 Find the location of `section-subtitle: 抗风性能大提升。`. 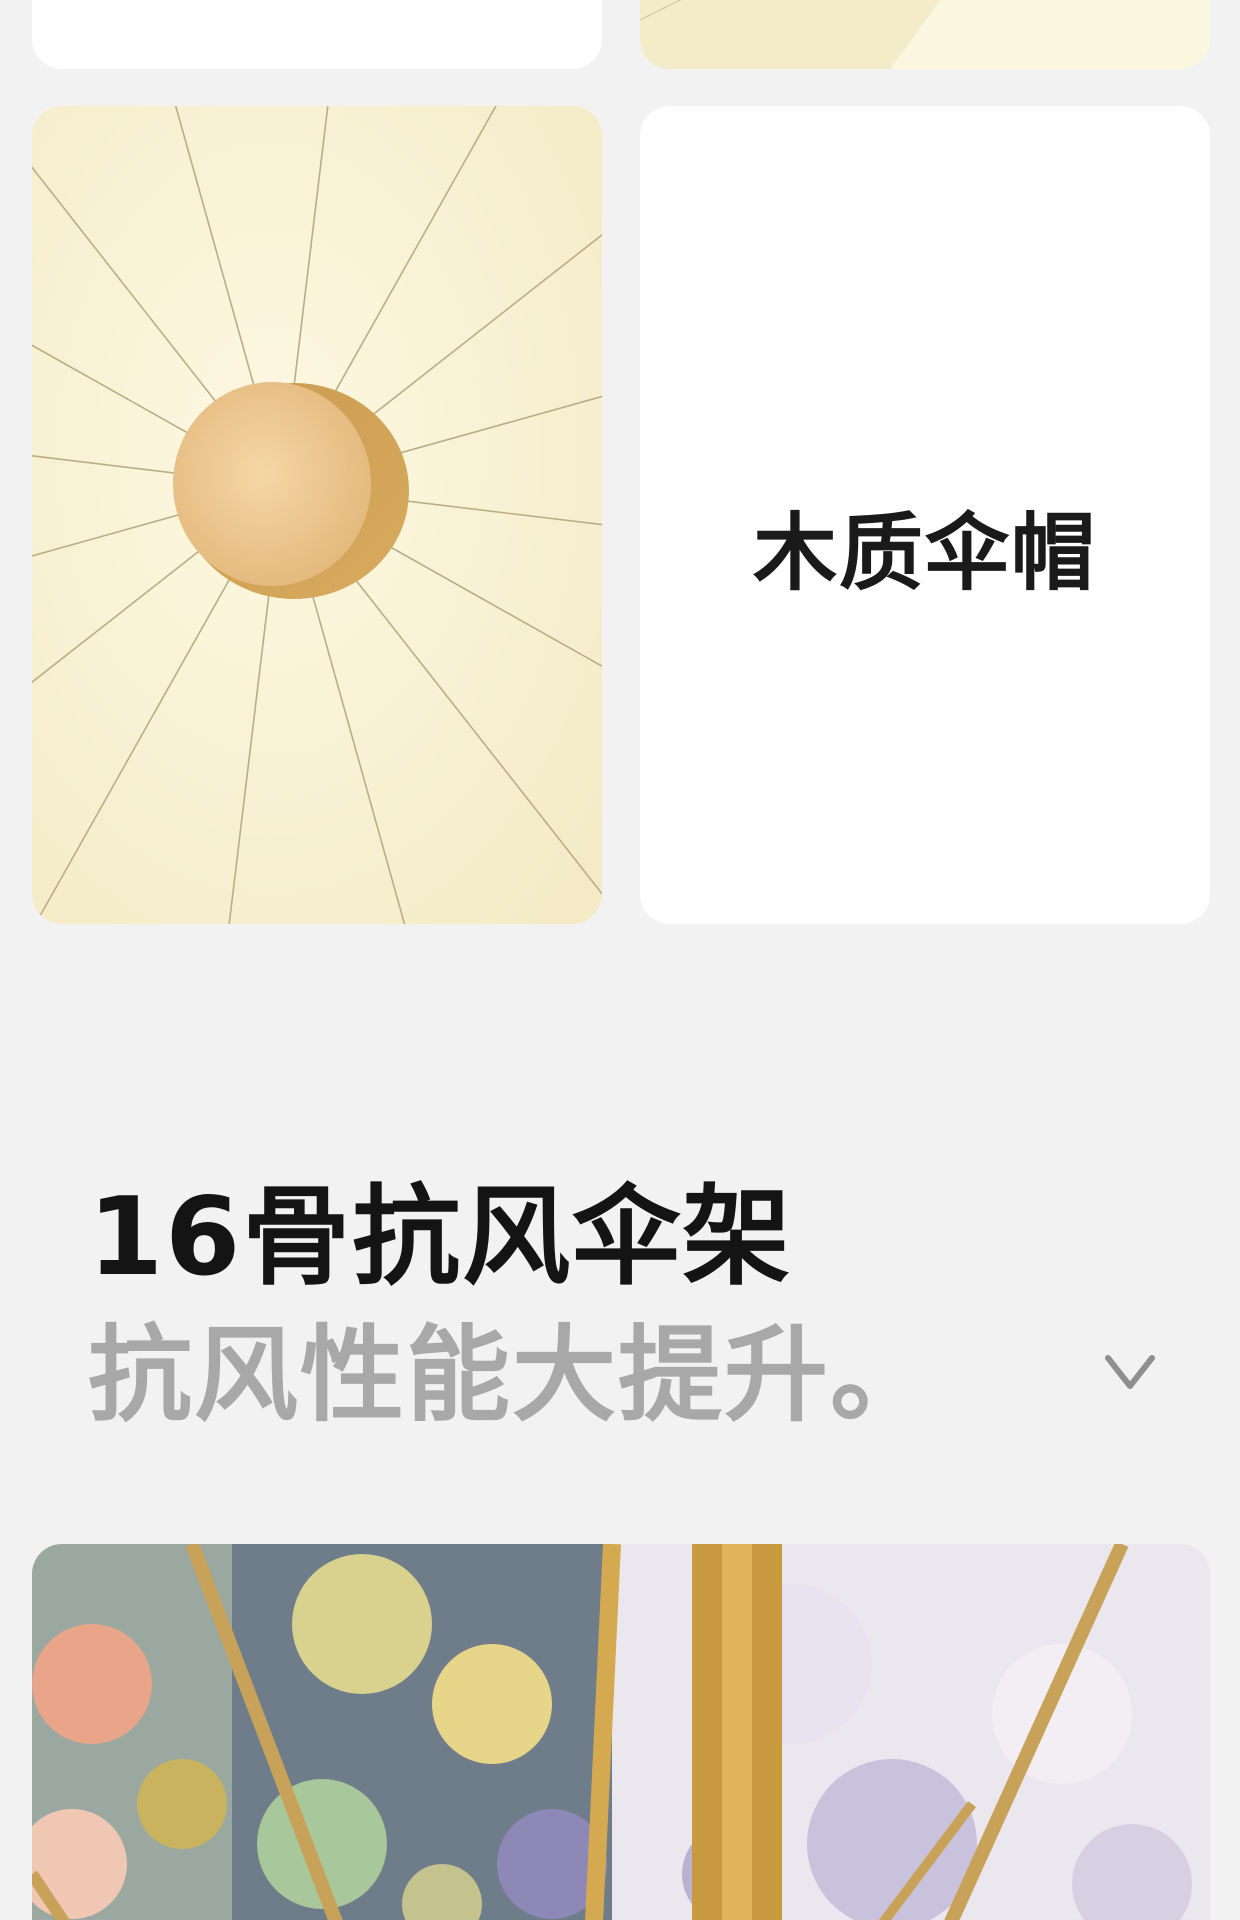

section-subtitle: 抗风性能大提升。 is located at coordinates (512, 1375).